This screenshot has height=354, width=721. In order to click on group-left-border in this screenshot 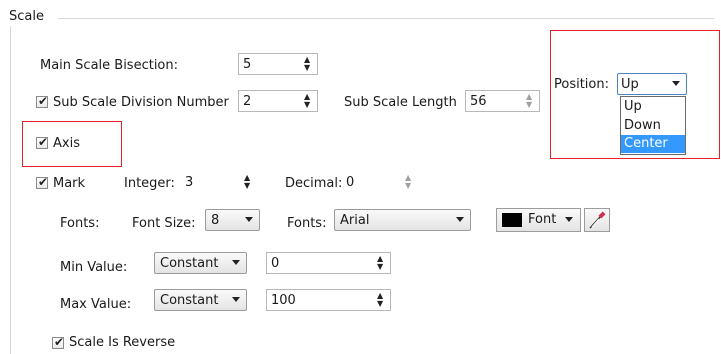, I will do `click(10, 190)`.